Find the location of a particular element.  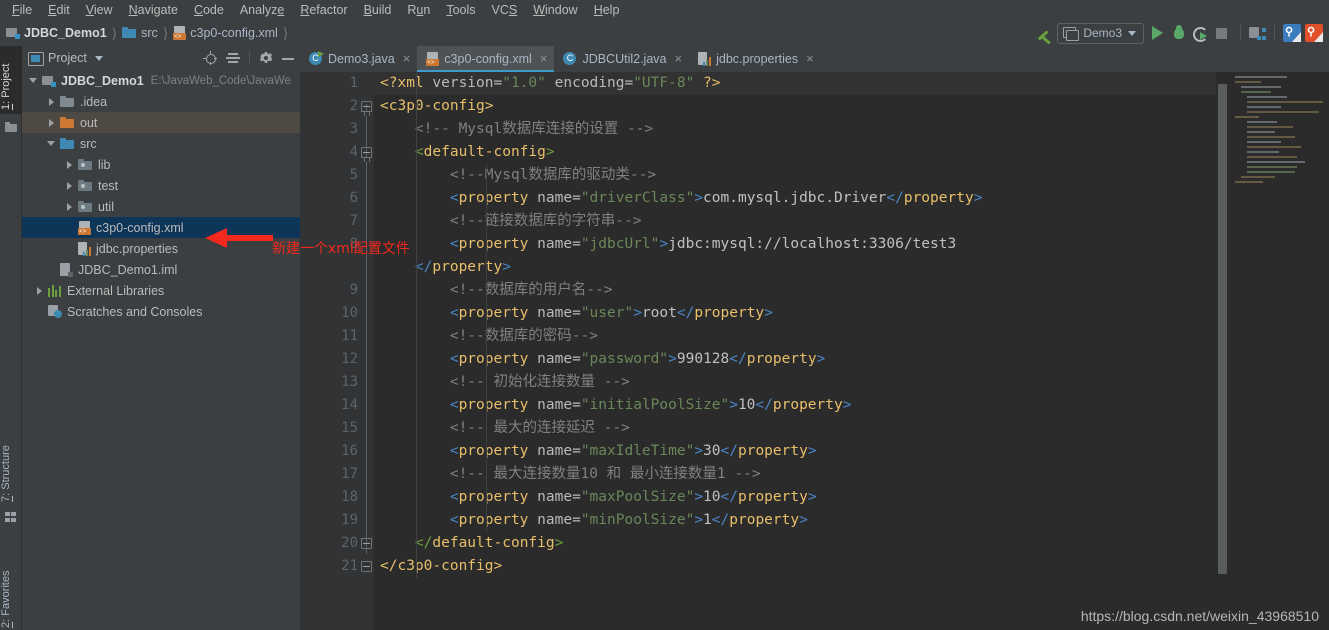

line-number: 12 is located at coordinates (349, 359).